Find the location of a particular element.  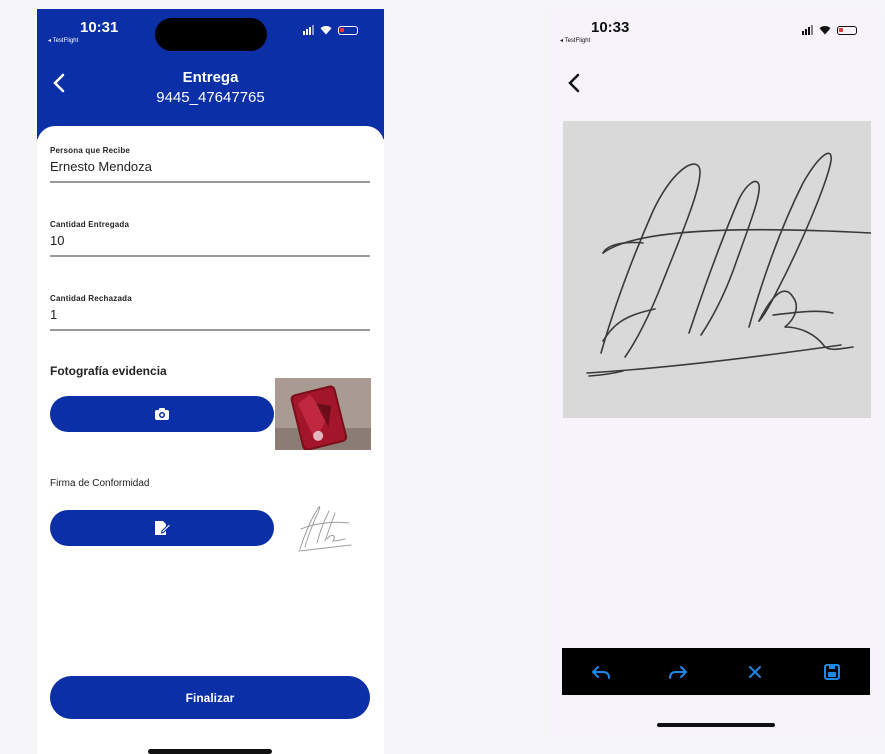

camera-icon is located at coordinates (162, 414).